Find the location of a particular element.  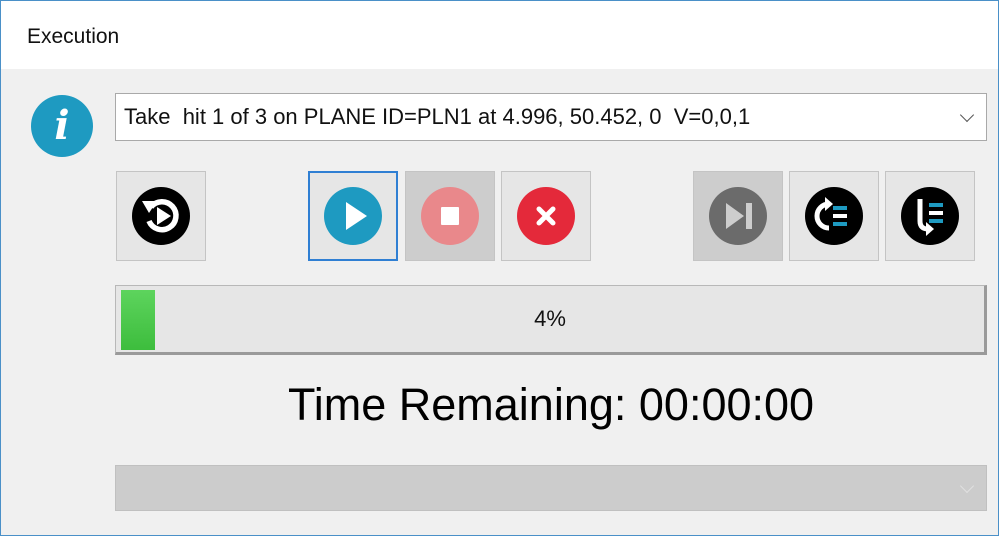

stop-button is located at coordinates (450, 216).